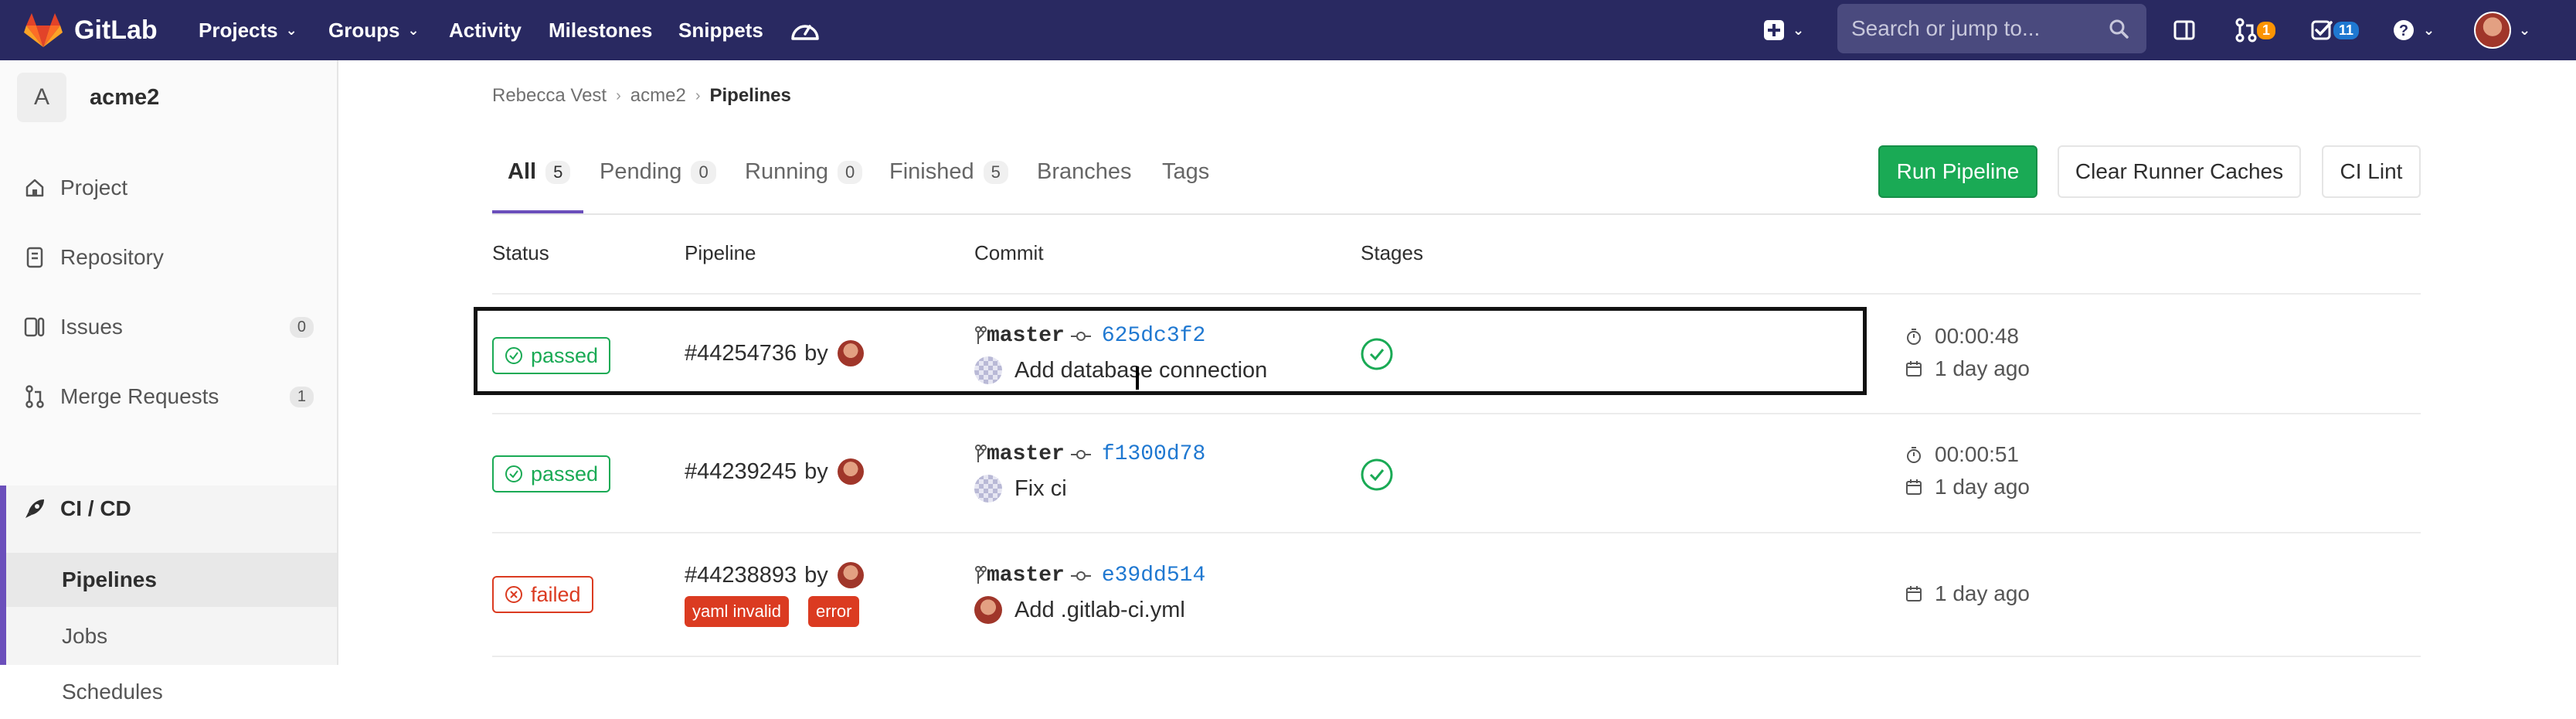  I want to click on column-header-commit: Commit, so click(1009, 253).